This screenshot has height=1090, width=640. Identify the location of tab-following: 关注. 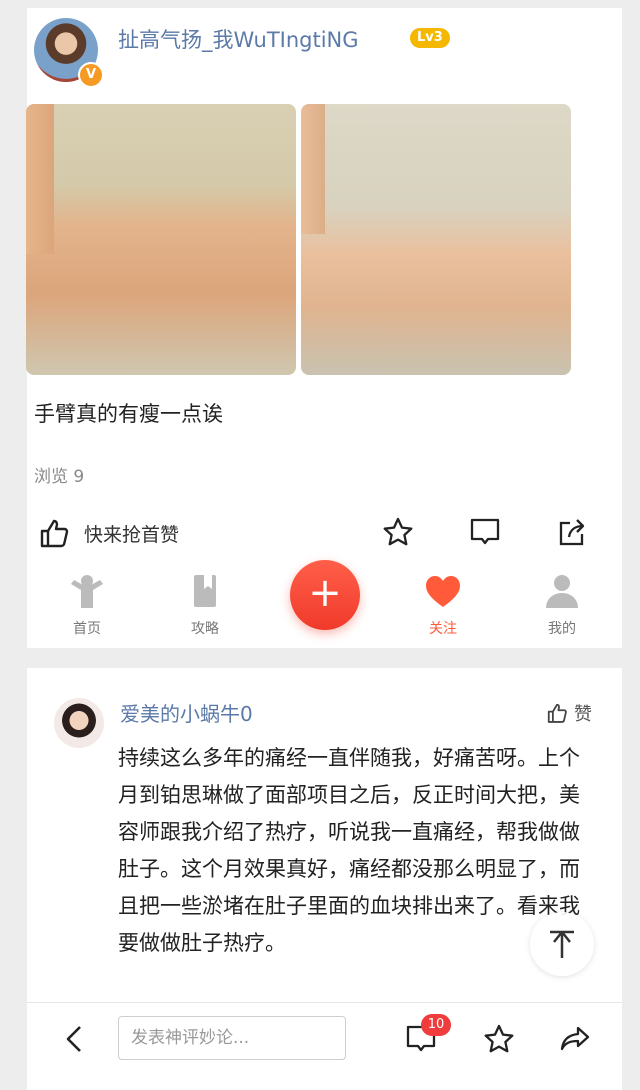
(443, 605).